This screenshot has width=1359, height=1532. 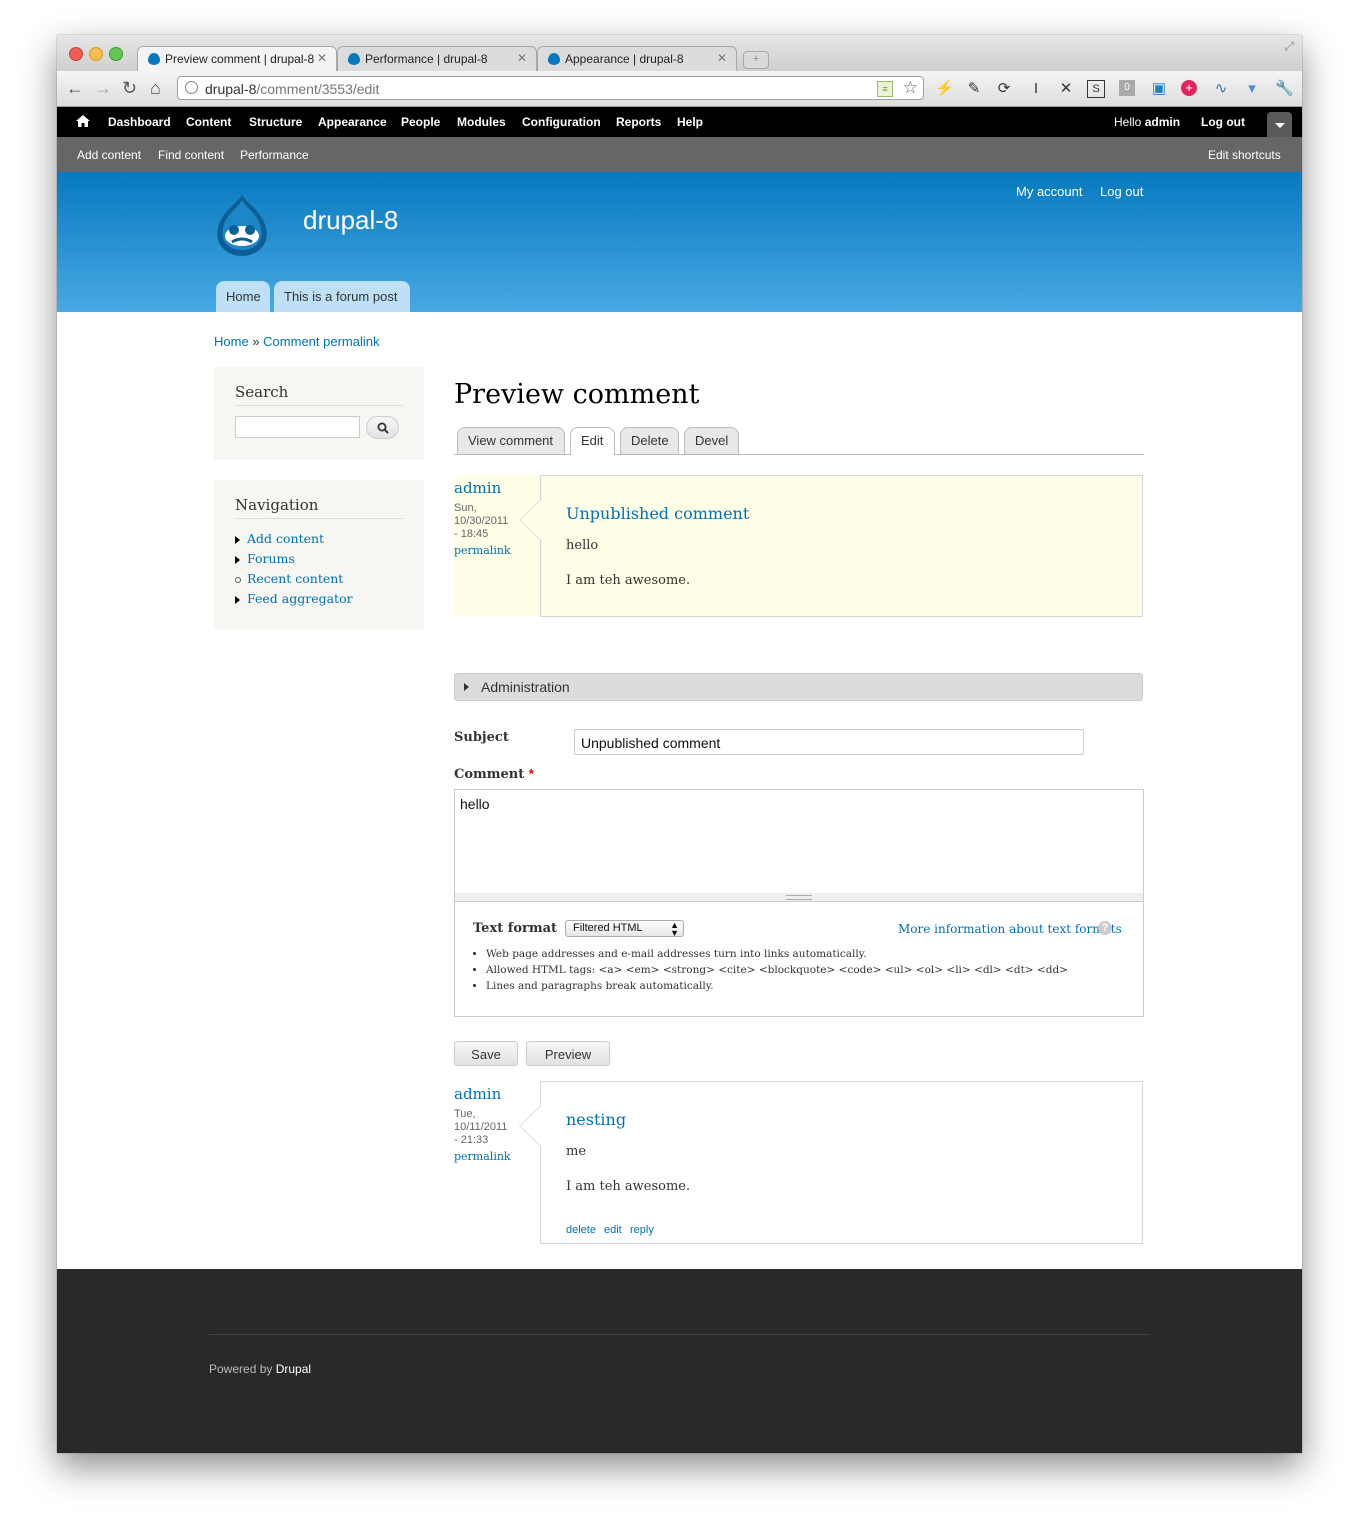 I want to click on breadcrumb-comment-permalink: Comment permalink, so click(x=321, y=341).